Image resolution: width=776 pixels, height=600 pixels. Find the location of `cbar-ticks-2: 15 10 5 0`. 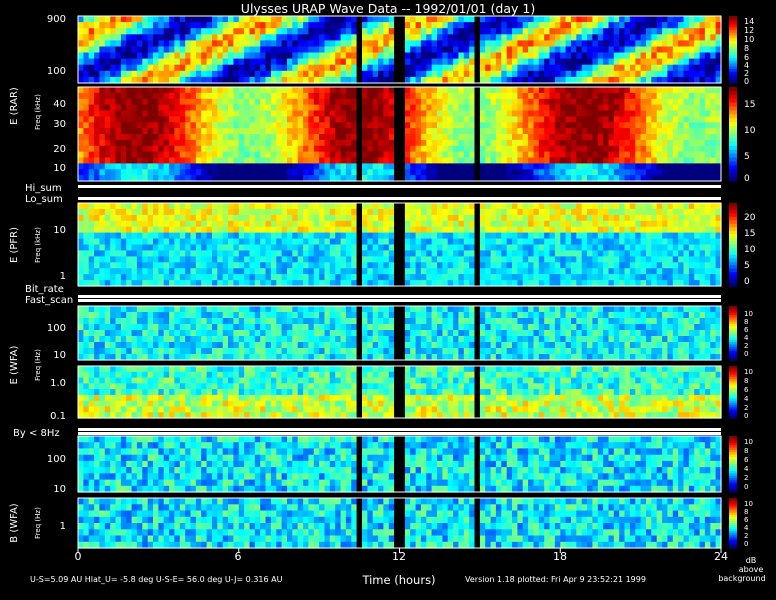

cbar-ticks-2: 15 10 5 0 is located at coordinates (750, 142).